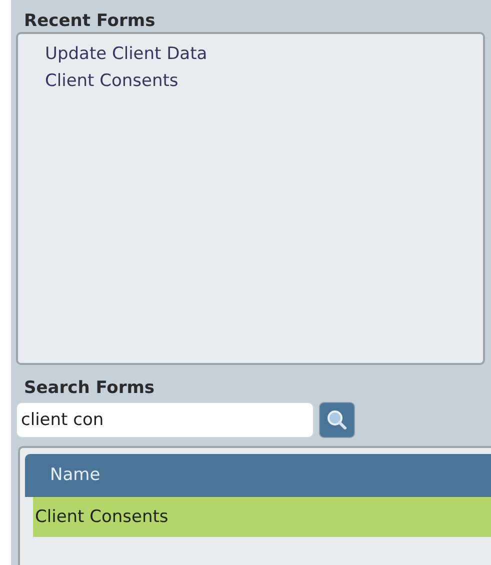 The image size is (491, 565). Describe the element at coordinates (89, 21) in the screenshot. I see `section-title: Recent Forms` at that location.